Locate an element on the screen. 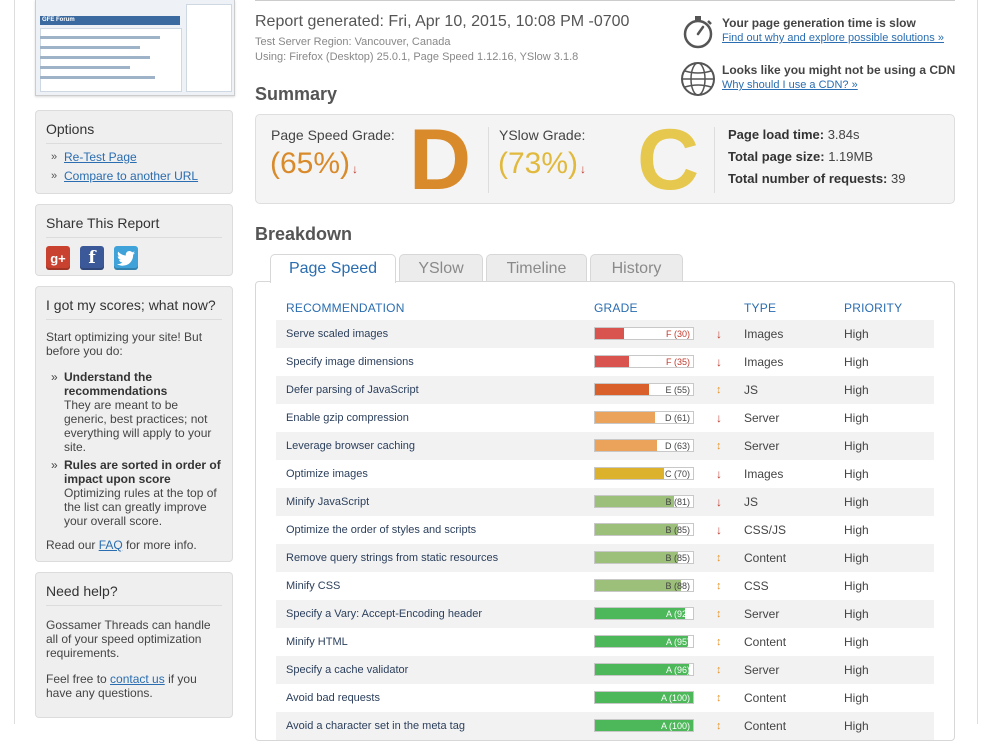  contact-prefix: Feel free to is located at coordinates (78, 679).